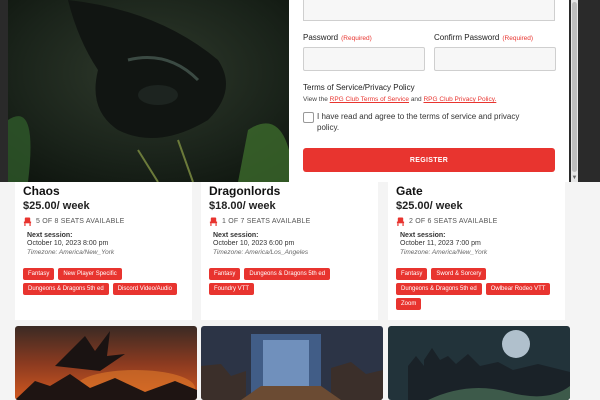 The width and height of the screenshot is (600, 400). Describe the element at coordinates (364, 59) in the screenshot. I see `password-input` at that location.